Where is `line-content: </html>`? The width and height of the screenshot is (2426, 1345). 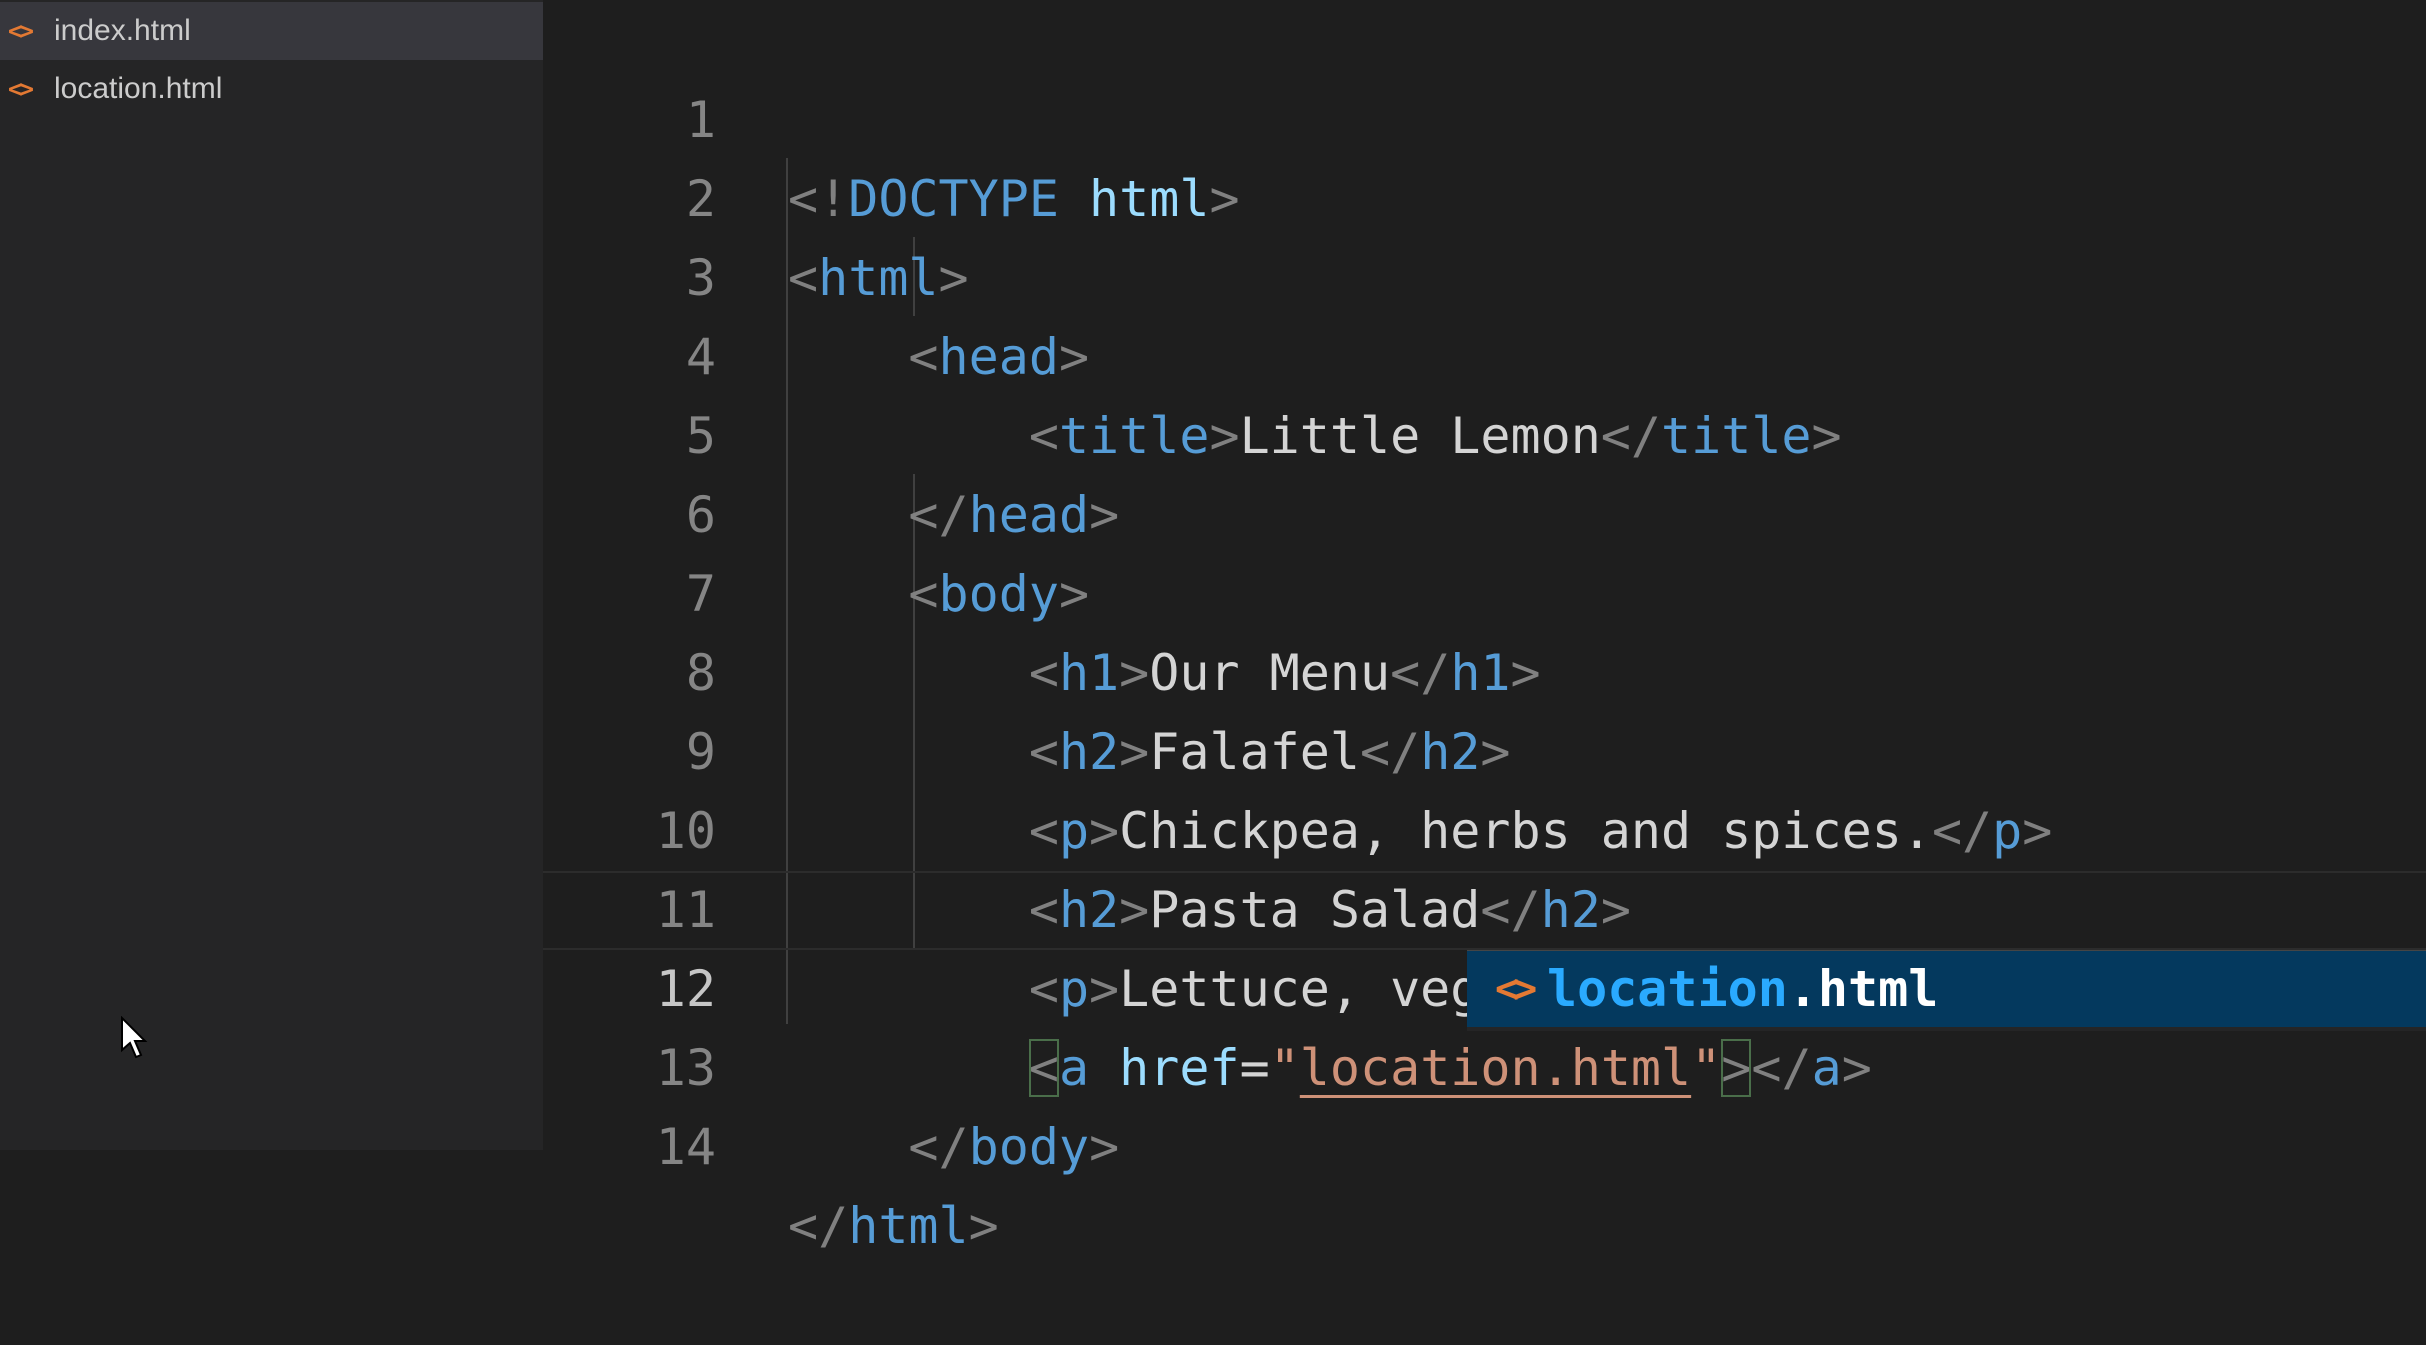 line-content: </html> is located at coordinates (893, 1226).